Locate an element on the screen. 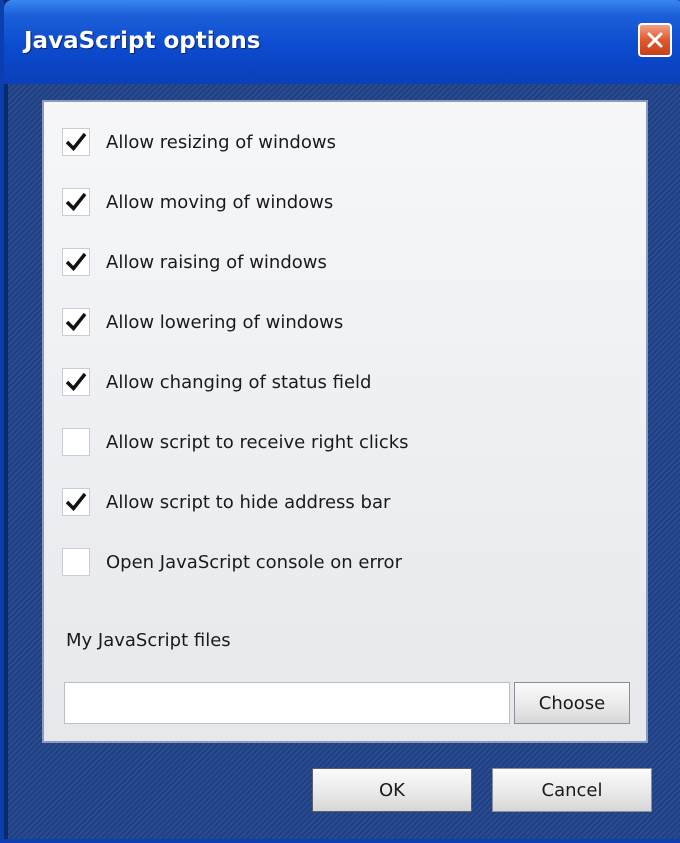  allow-lowering-label: Allow lowering of windows is located at coordinates (225, 322).